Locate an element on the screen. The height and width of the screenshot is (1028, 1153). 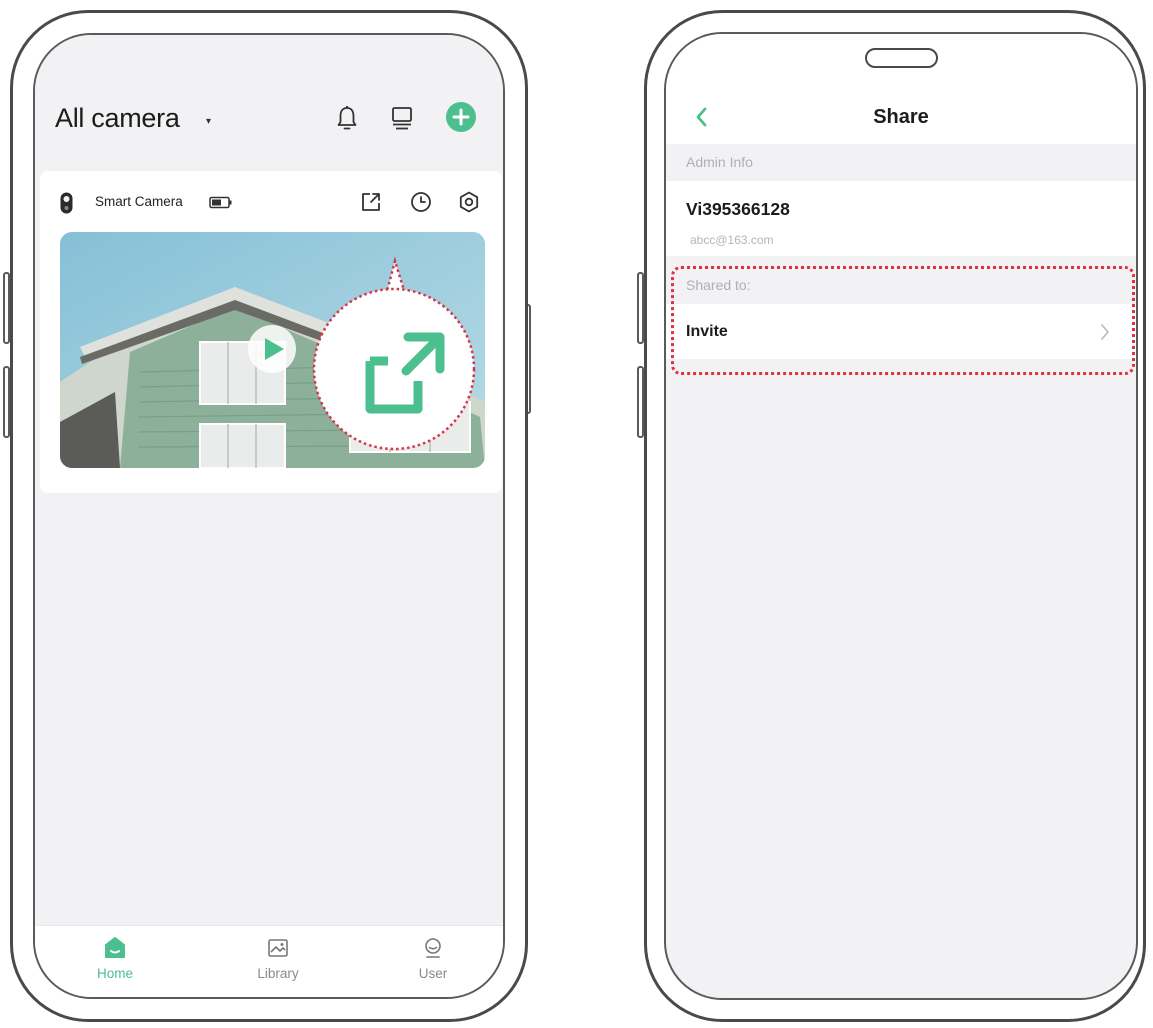
camera-icon is located at coordinates (66, 203).